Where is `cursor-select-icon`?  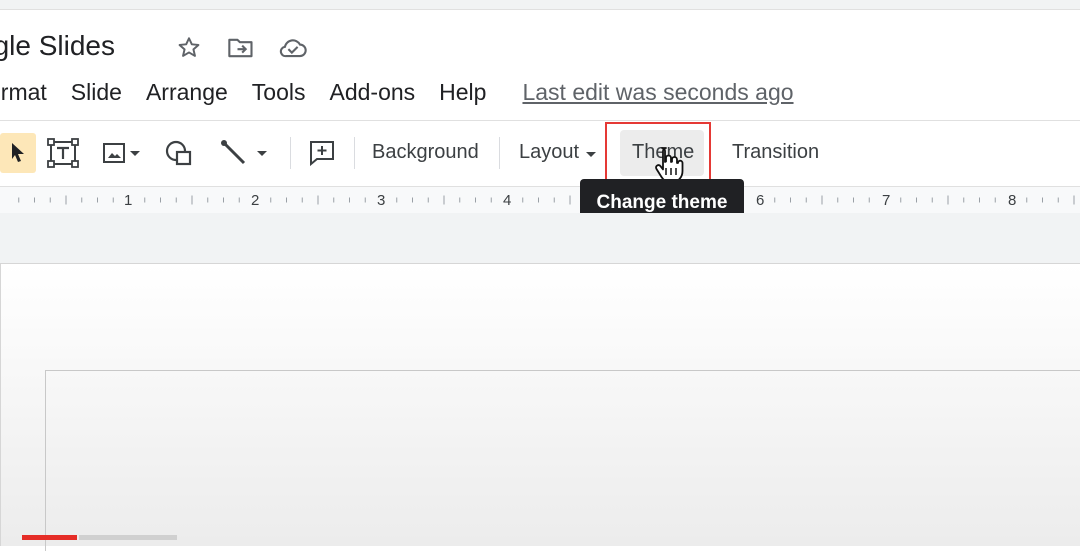
cursor-select-icon is located at coordinates (18, 152).